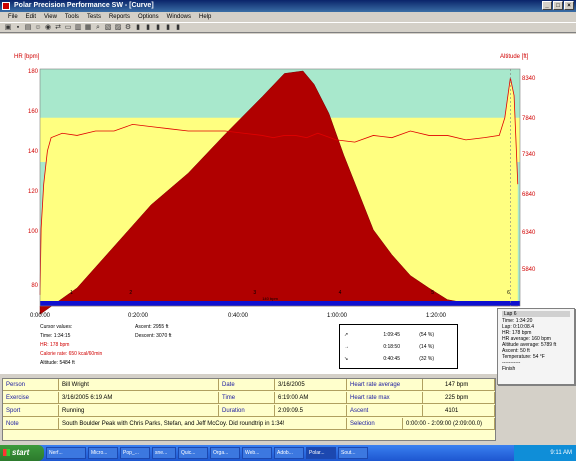 The width and height of the screenshot is (576, 461). Describe the element at coordinates (158, 28) in the screenshot. I see `bar-chart-3-icon: ▮` at that location.